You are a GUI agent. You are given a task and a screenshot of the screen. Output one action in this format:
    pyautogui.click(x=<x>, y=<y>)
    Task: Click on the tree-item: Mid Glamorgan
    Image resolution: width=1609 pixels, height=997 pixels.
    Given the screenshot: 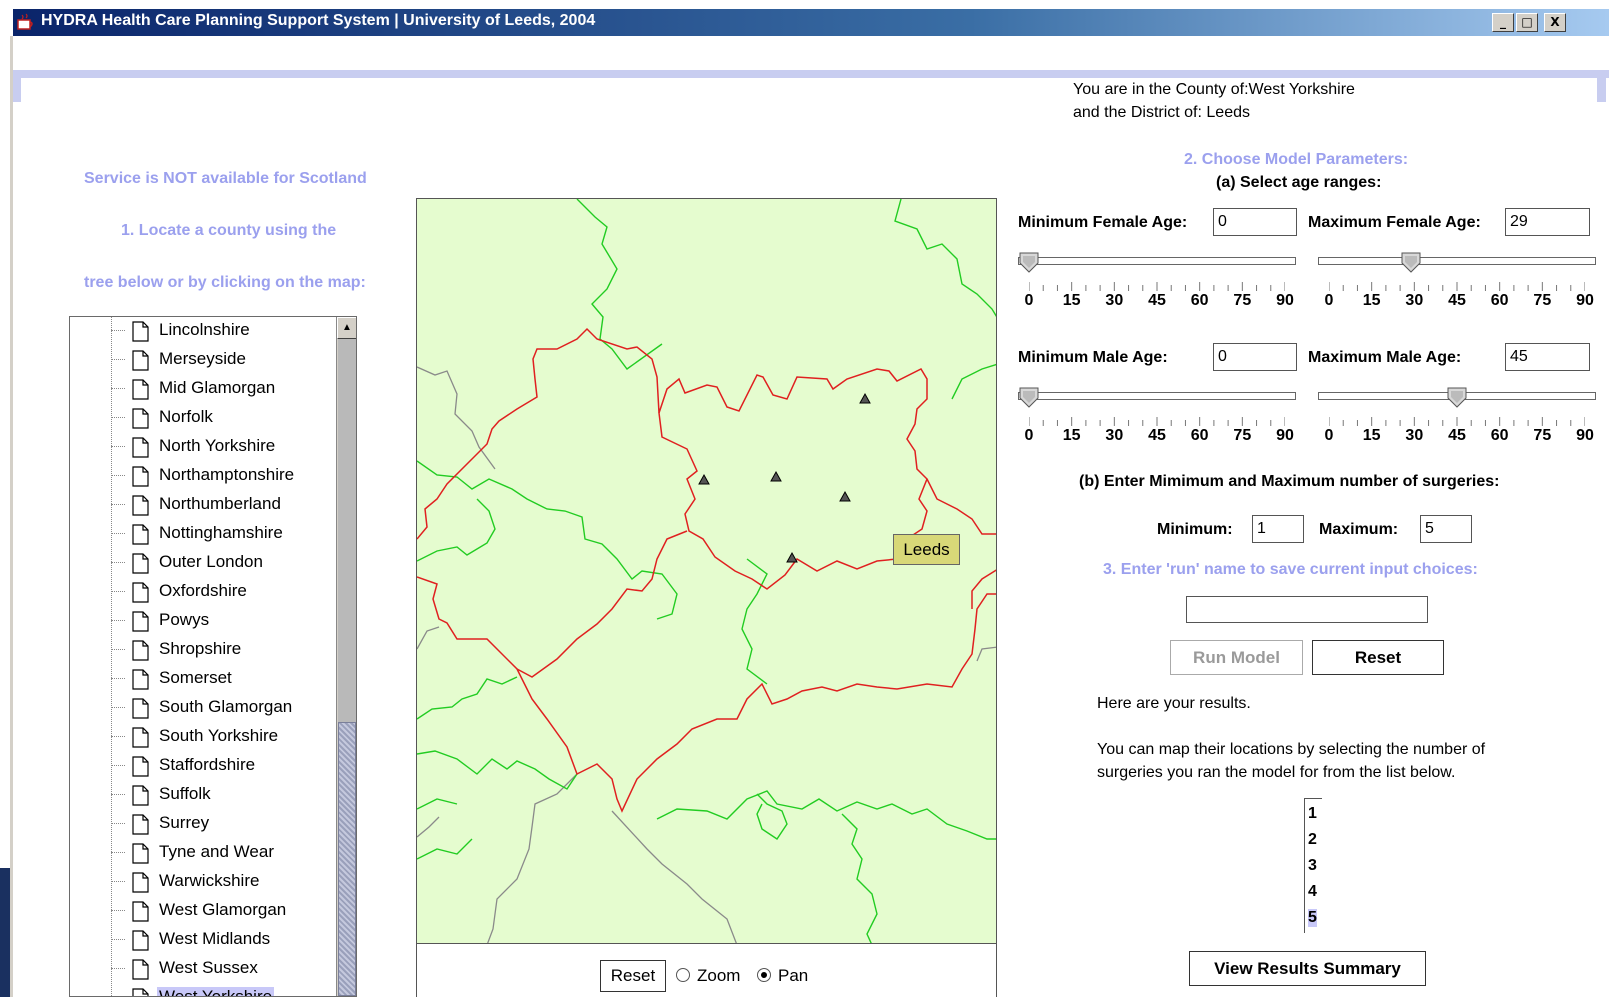 What is the action you would take?
    pyautogui.click(x=203, y=389)
    